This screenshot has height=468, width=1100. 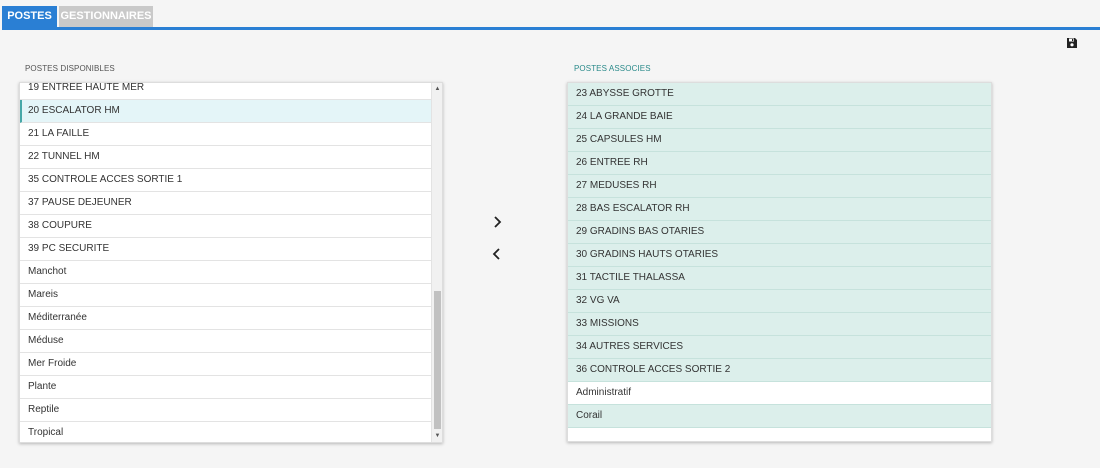 What do you see at coordinates (106, 16) in the screenshot?
I see `tab-gestionnaires: GESTIONNAIRES` at bounding box center [106, 16].